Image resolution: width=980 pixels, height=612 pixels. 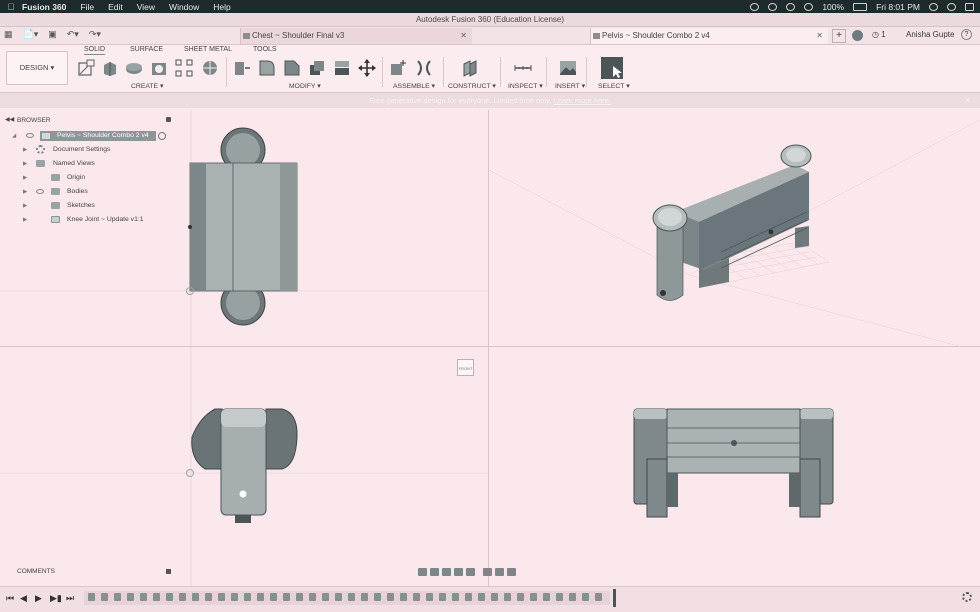 What do you see at coordinates (755, 6) in the screenshot?
I see `creative-cloud-icon` at bounding box center [755, 6].